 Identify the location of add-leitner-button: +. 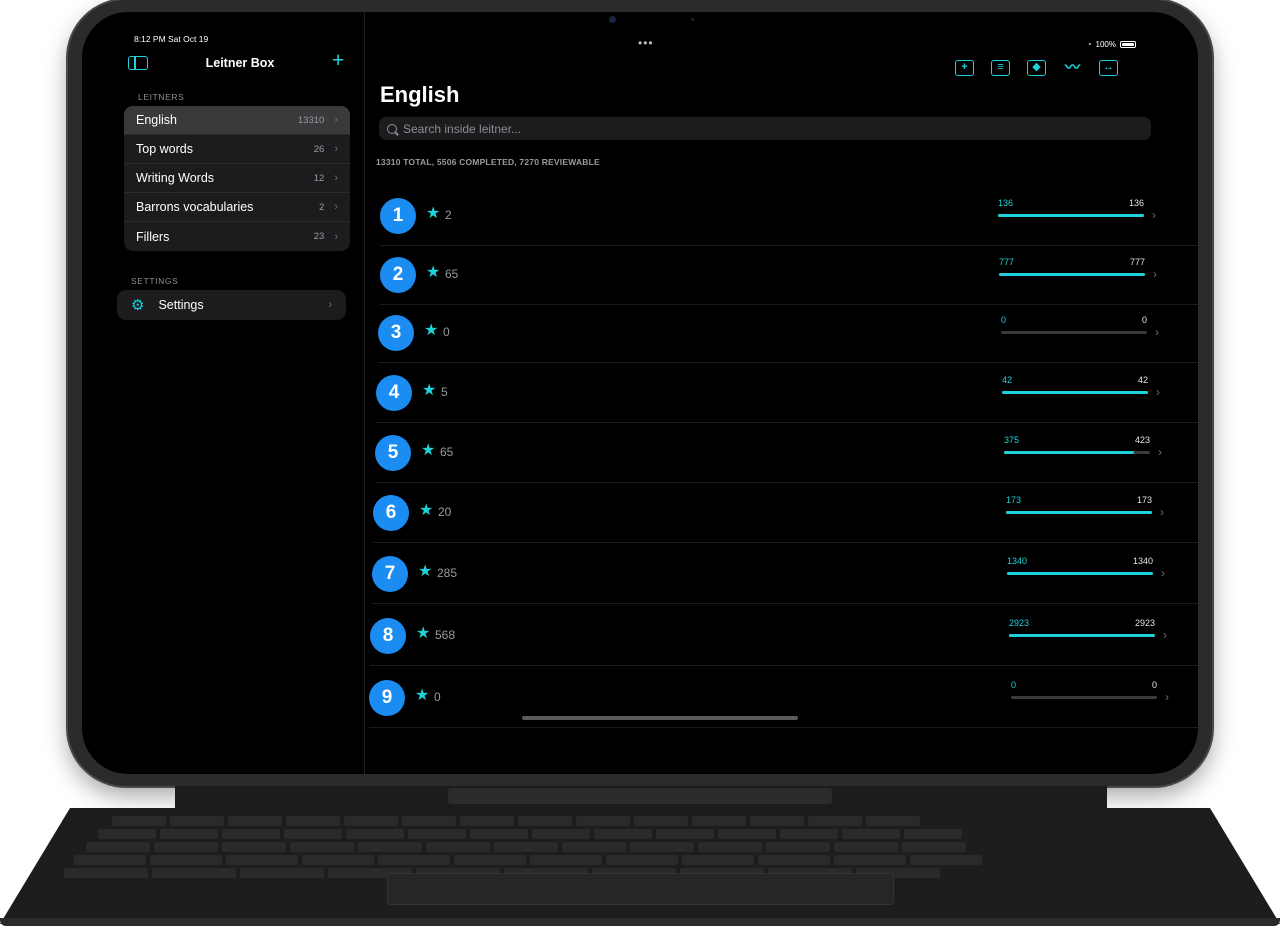
(338, 60).